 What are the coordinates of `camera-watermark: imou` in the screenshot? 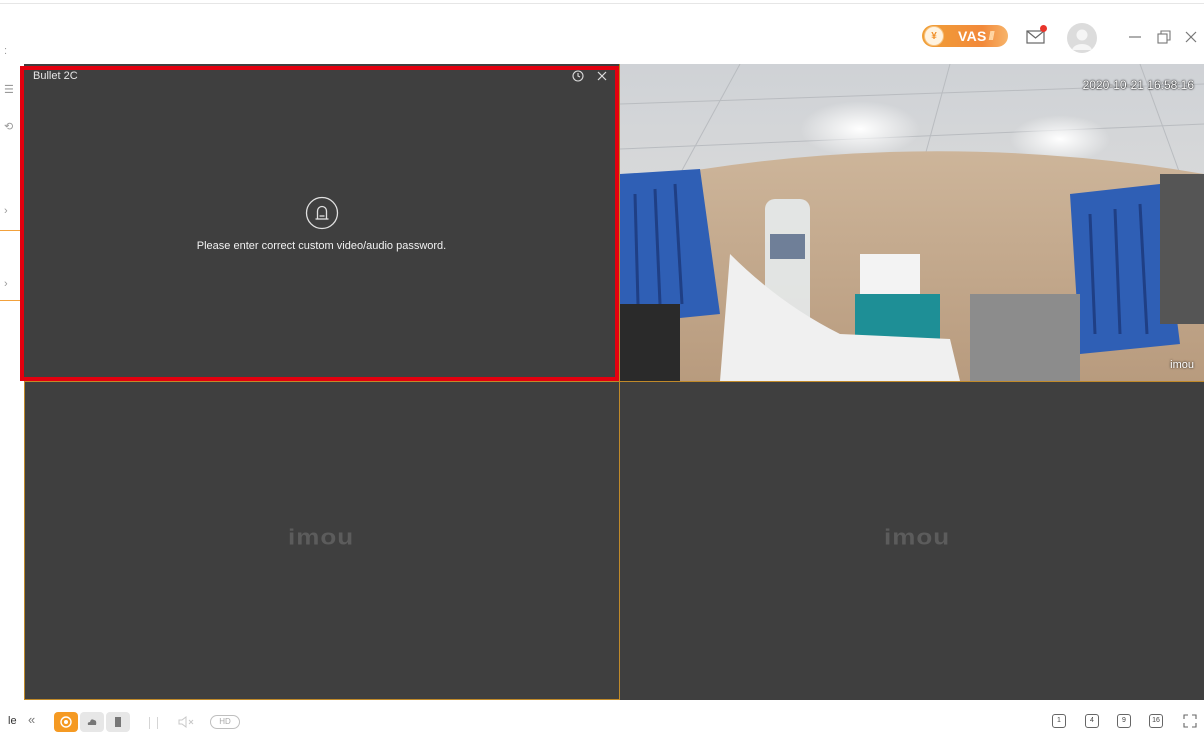 It's located at (1182, 365).